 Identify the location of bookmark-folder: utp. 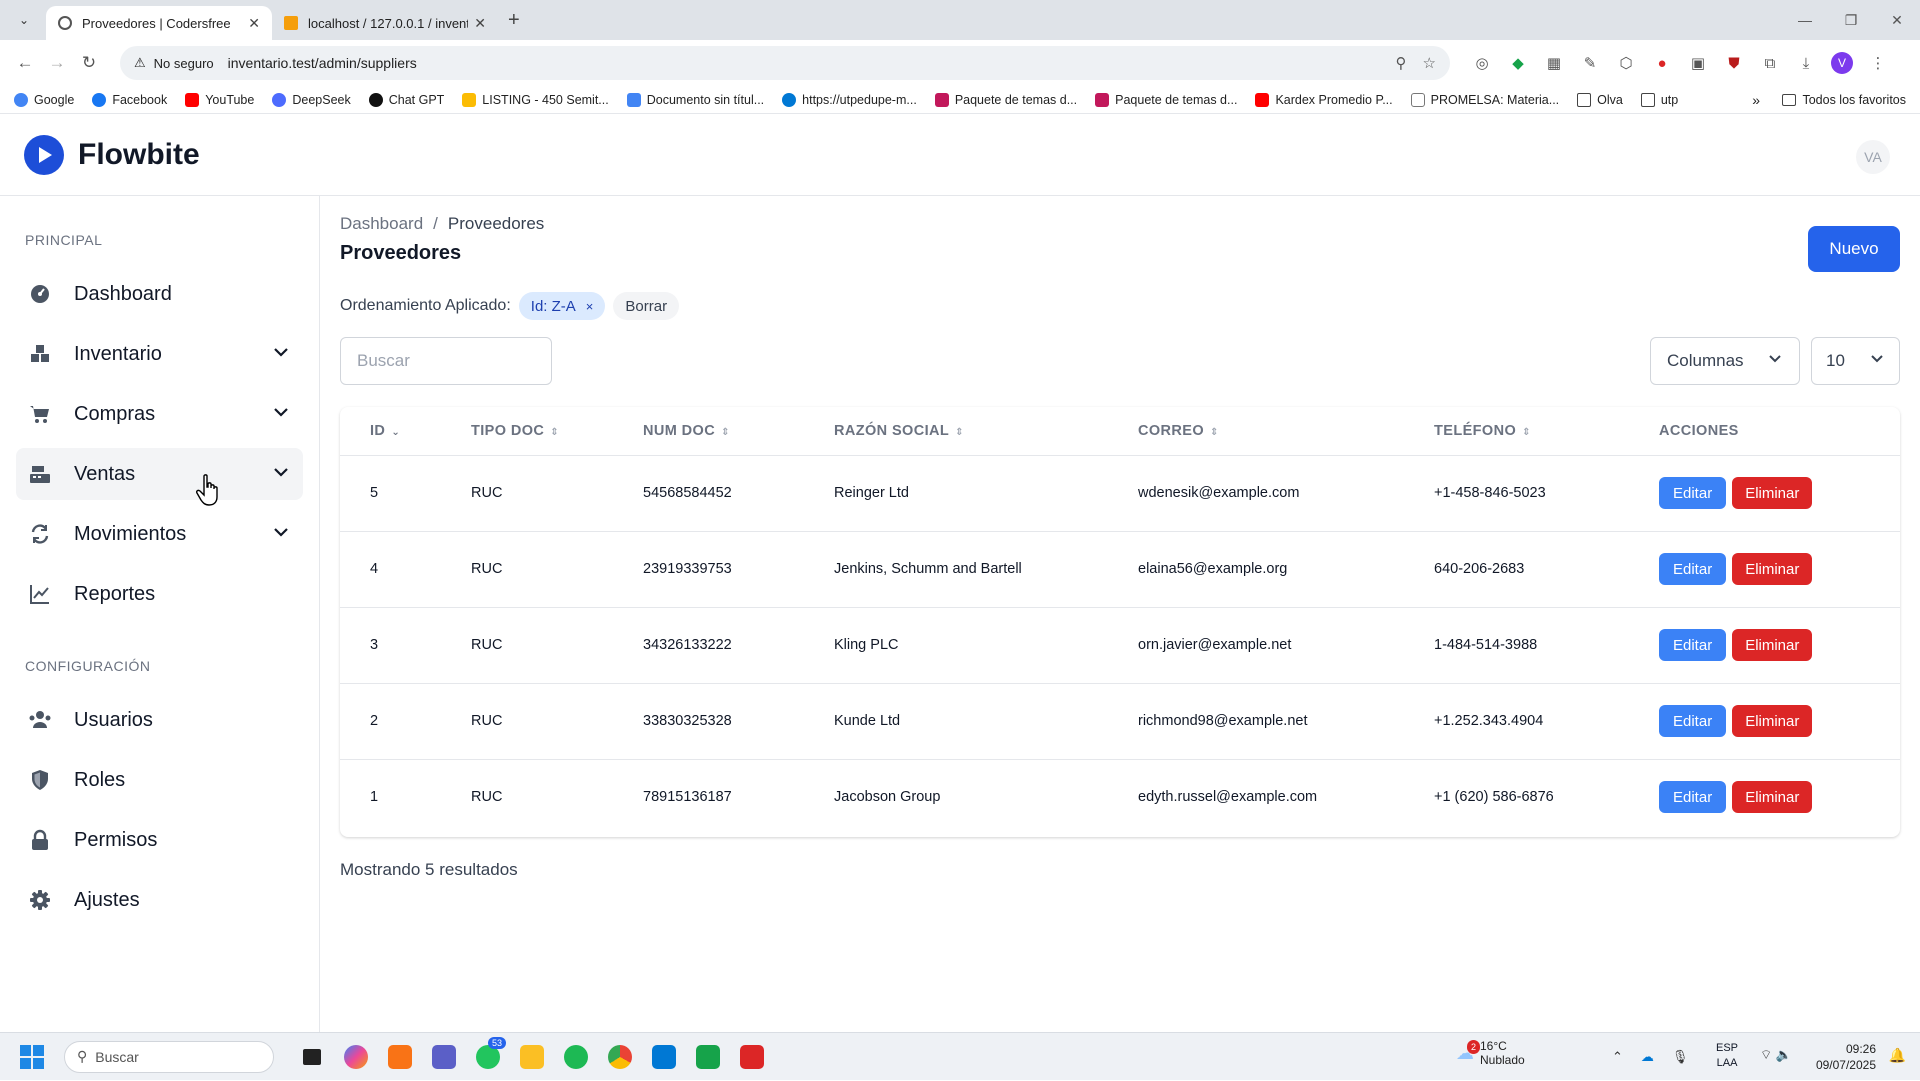
(1659, 99).